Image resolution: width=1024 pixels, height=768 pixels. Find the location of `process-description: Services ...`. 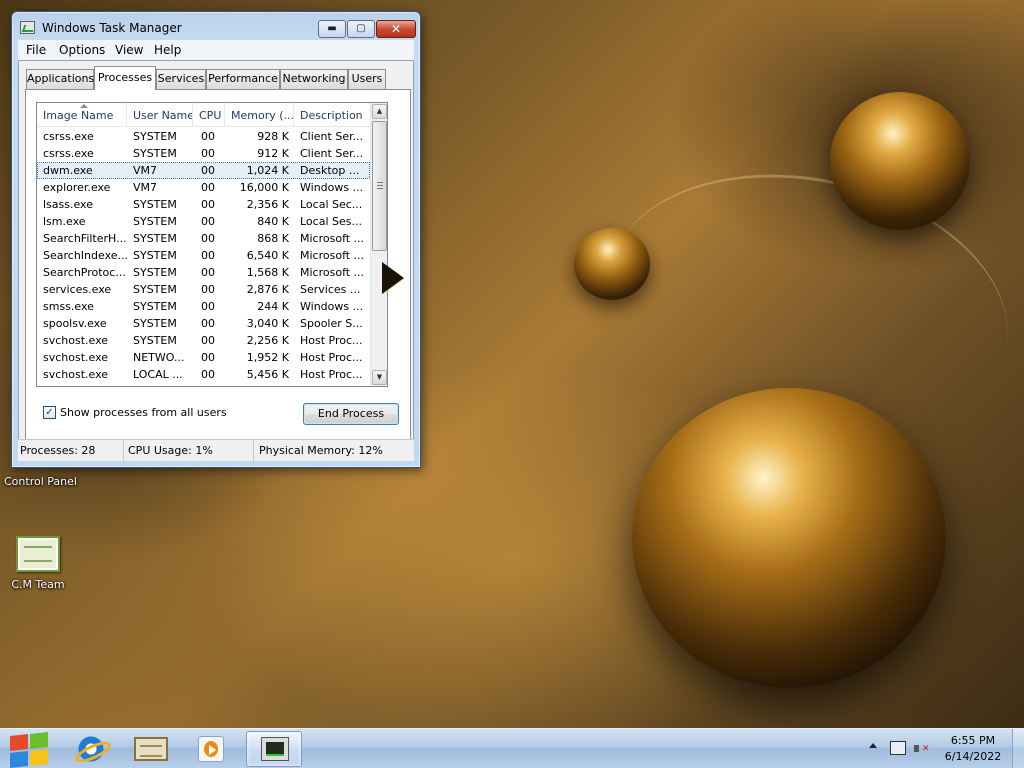

process-description: Services ... is located at coordinates (330, 289).